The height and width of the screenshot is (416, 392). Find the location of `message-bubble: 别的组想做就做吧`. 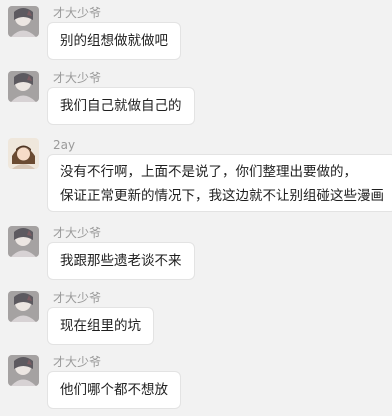

message-bubble: 别的组想做就做吧 is located at coordinates (114, 41).